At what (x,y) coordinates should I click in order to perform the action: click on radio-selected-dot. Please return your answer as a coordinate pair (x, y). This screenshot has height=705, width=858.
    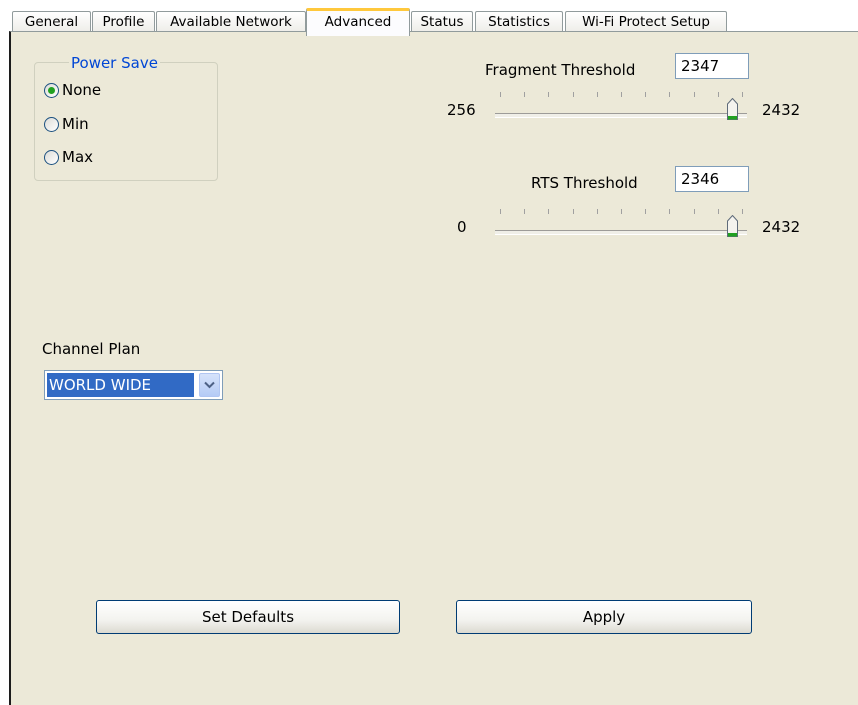
    Looking at the image, I should click on (51, 90).